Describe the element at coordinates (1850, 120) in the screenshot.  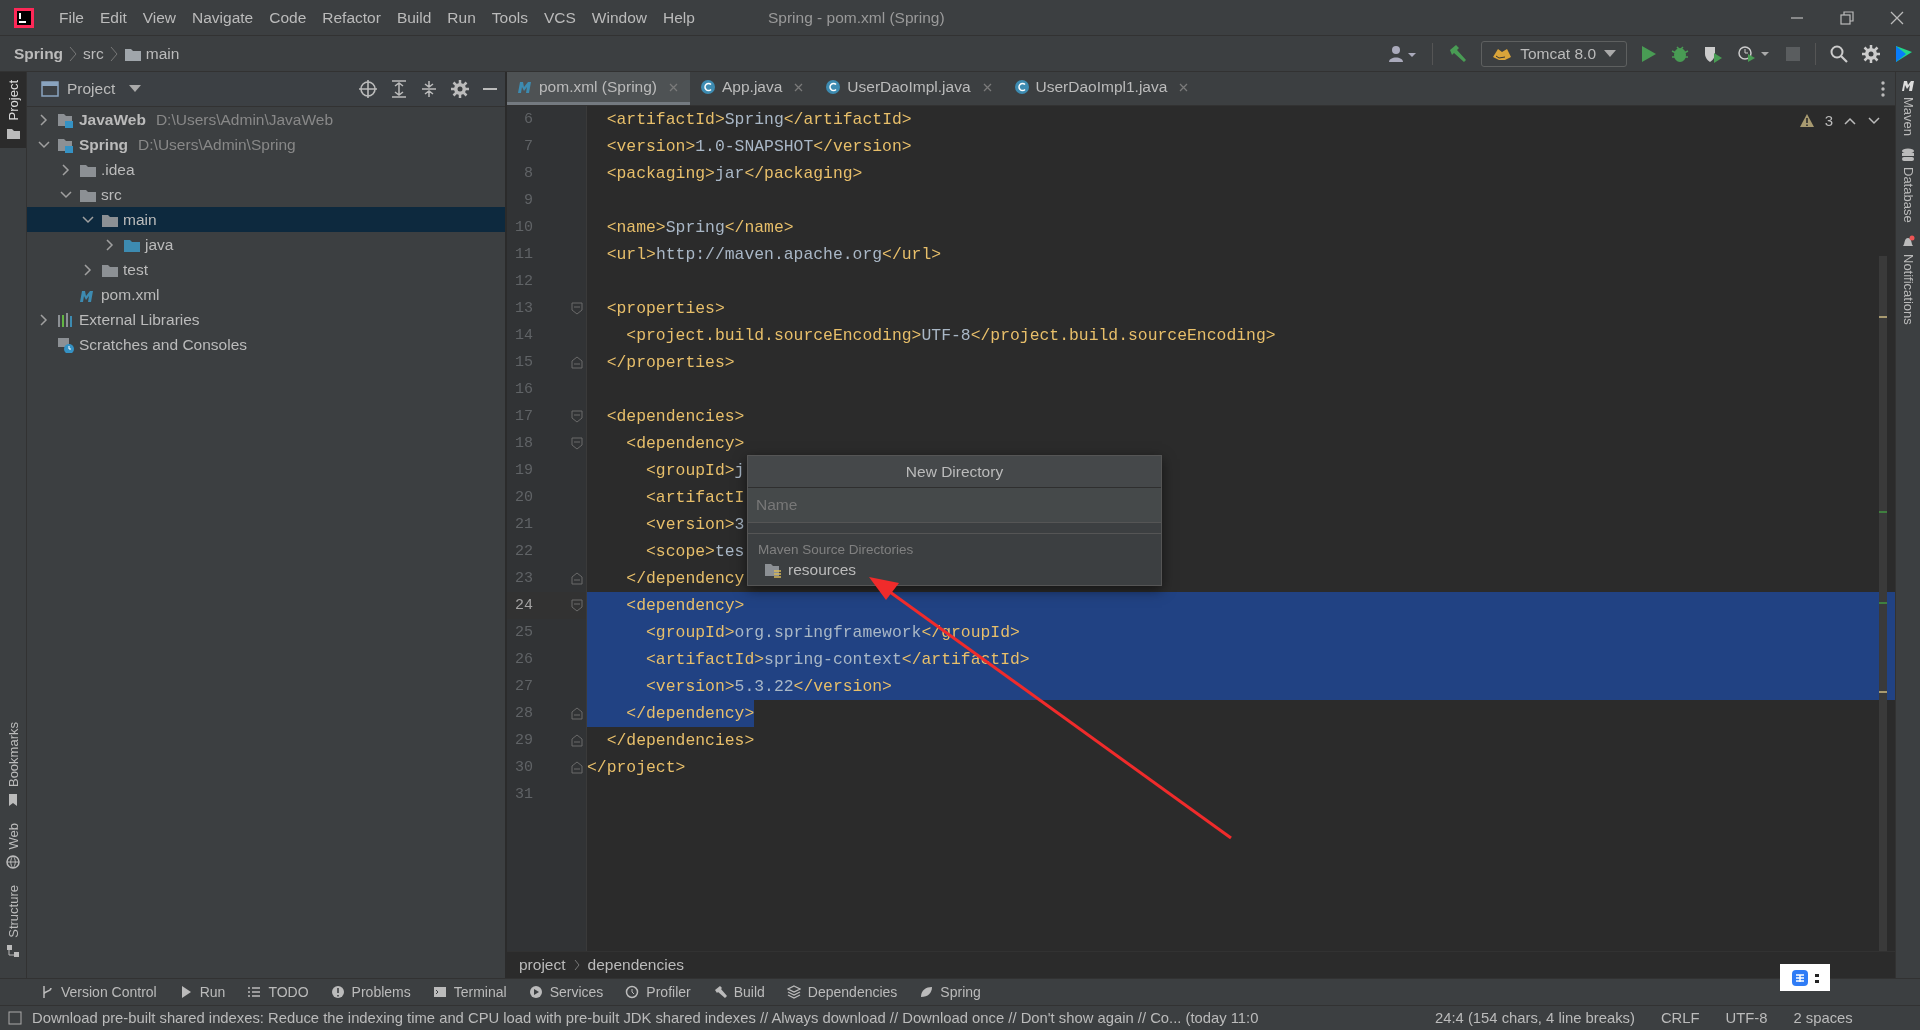
I see `chevron-up-icon` at that location.